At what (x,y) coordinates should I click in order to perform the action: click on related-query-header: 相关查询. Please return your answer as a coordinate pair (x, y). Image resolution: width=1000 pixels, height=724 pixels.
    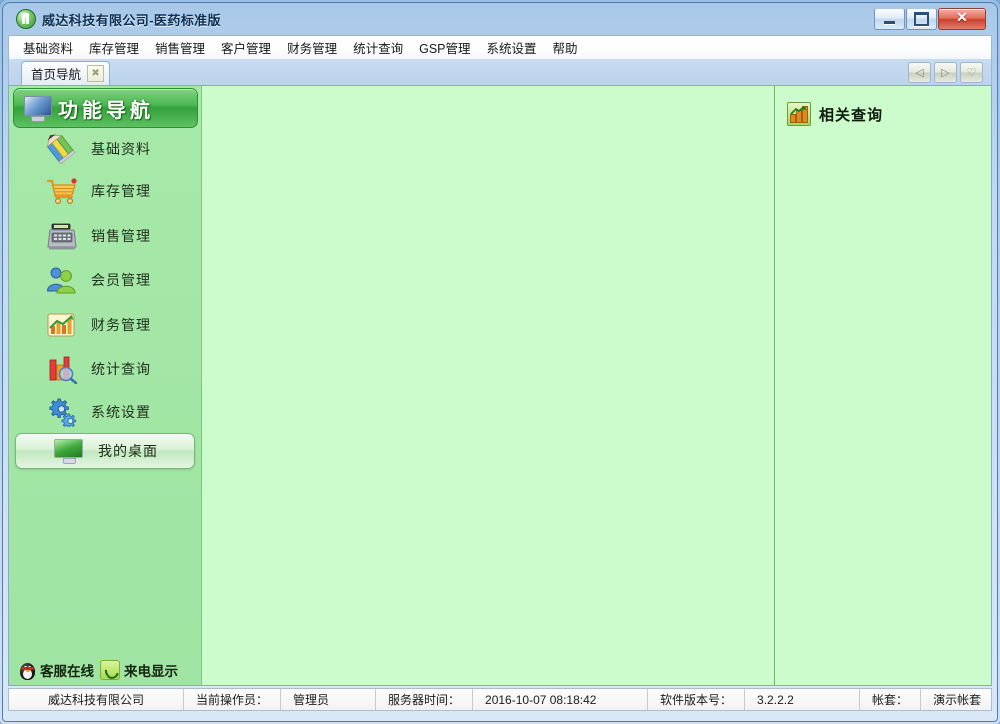
    Looking at the image, I should click on (883, 106).